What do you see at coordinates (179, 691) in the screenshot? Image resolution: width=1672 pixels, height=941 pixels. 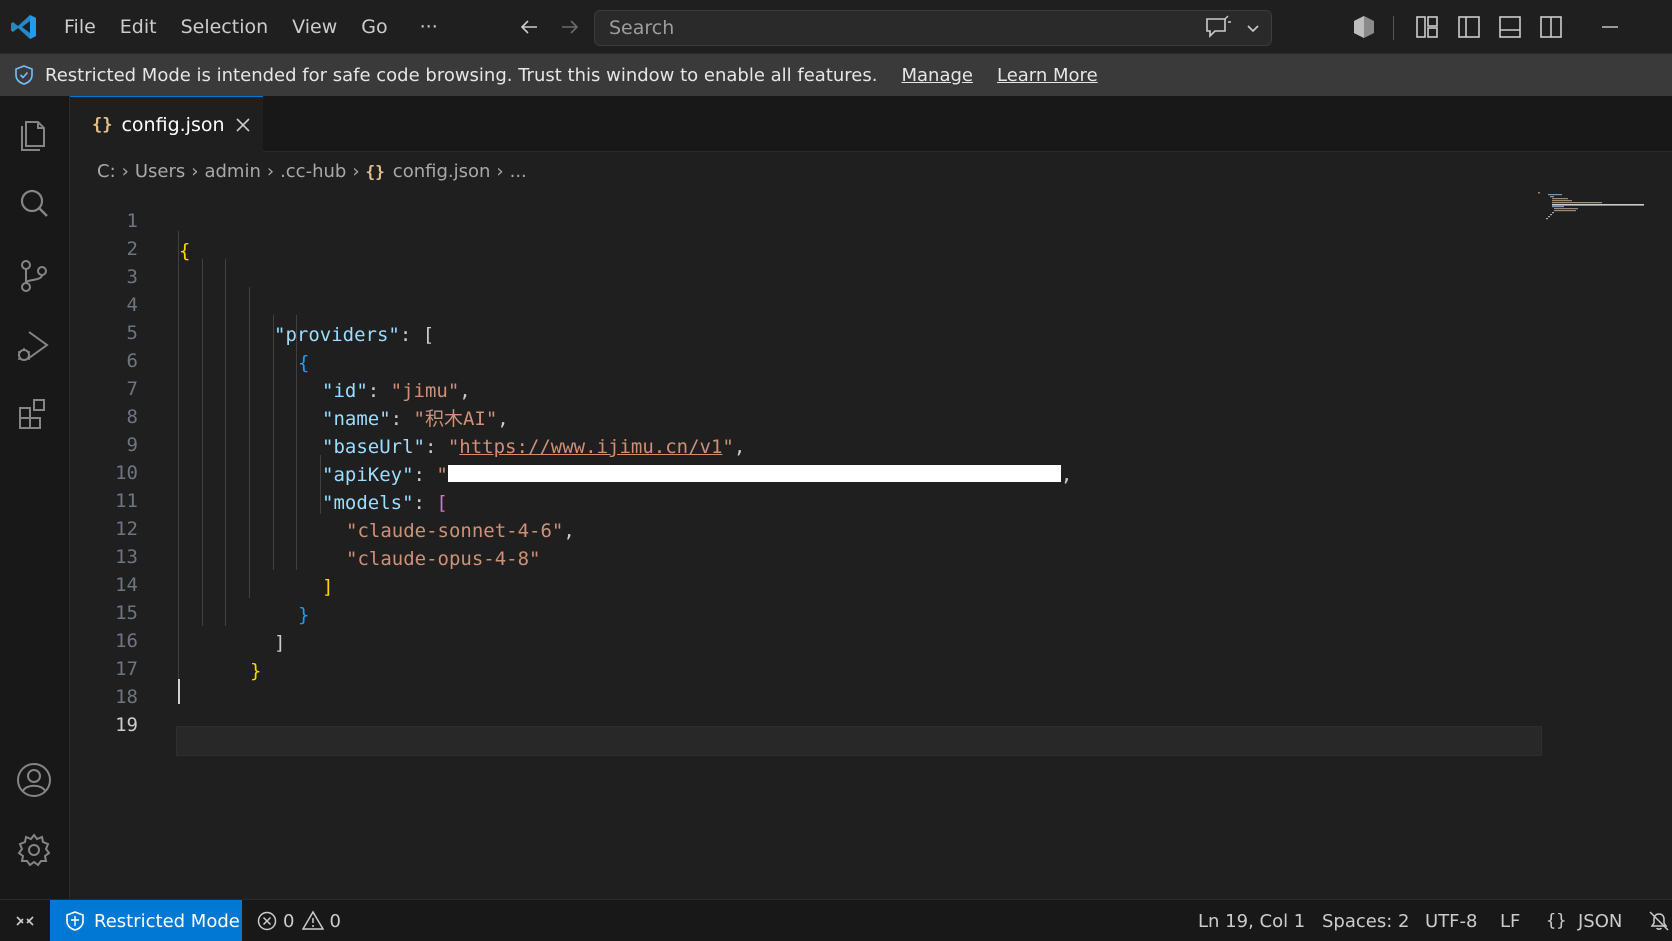 I see `text-cursor` at bounding box center [179, 691].